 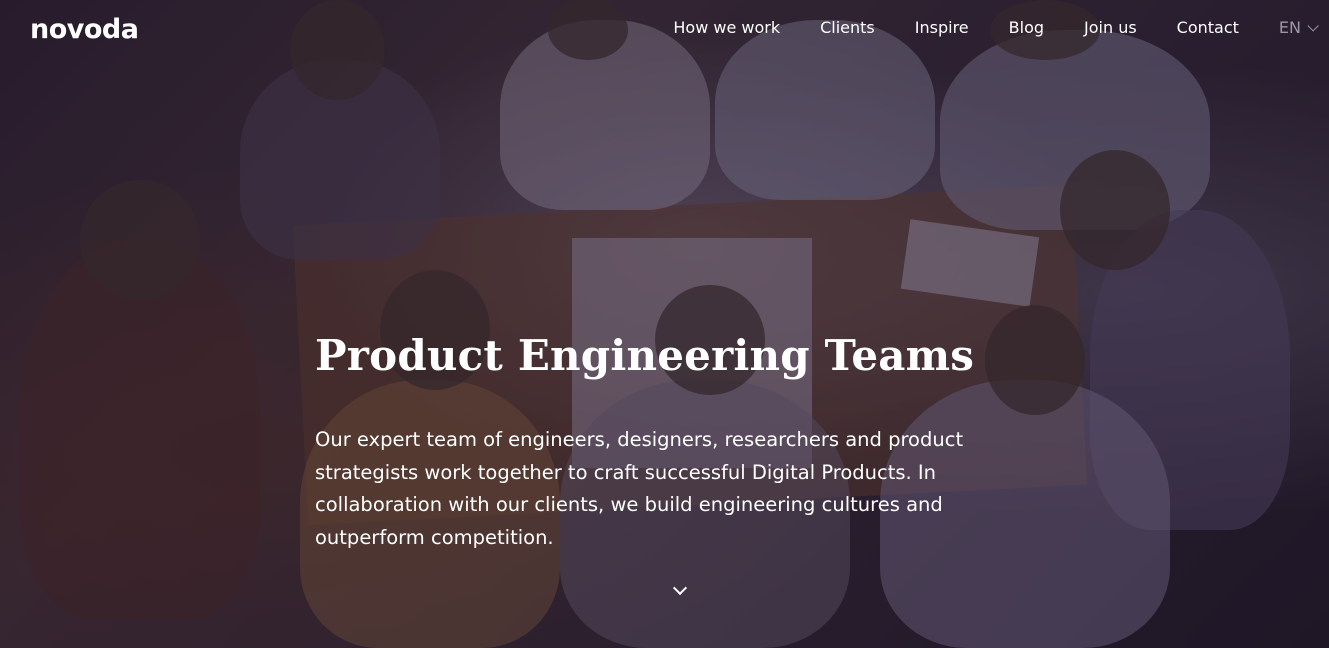 I want to click on scroll-down-button, so click(x=680, y=589).